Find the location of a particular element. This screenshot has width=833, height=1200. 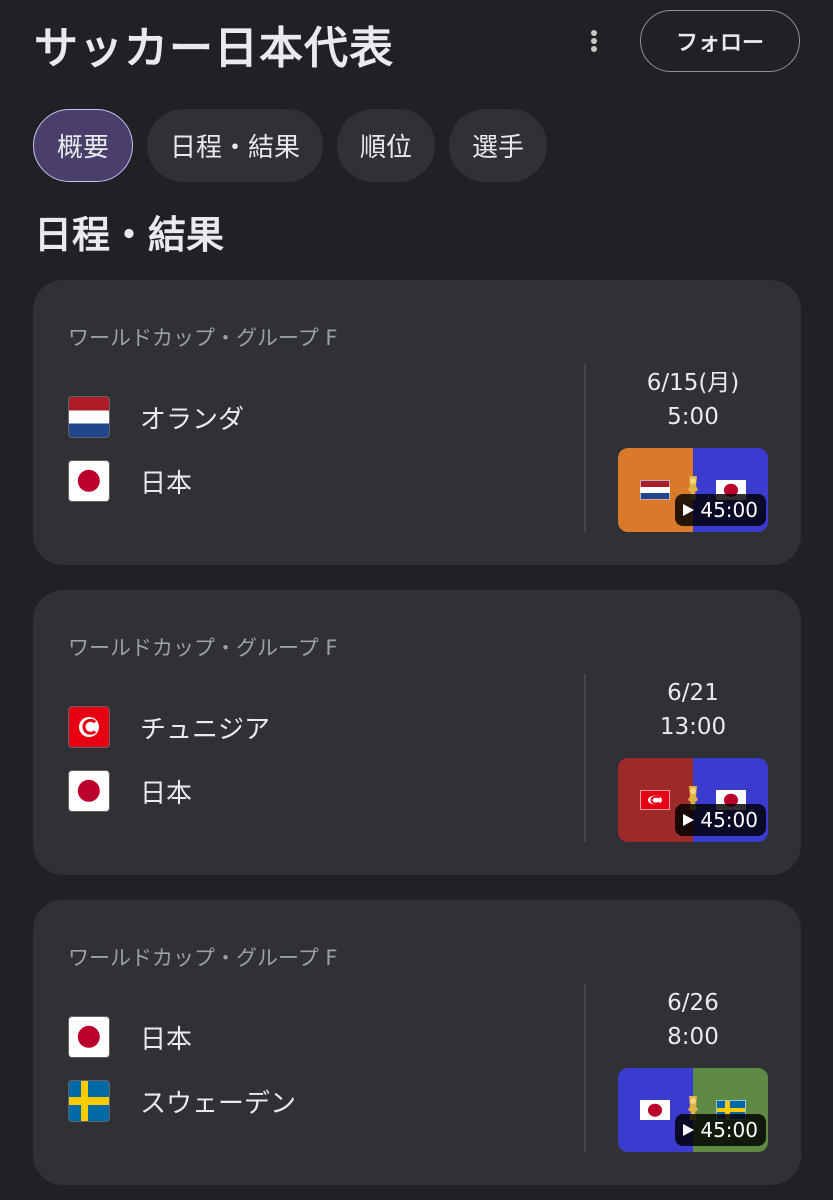

home-team: チュニジア is located at coordinates (169, 727).